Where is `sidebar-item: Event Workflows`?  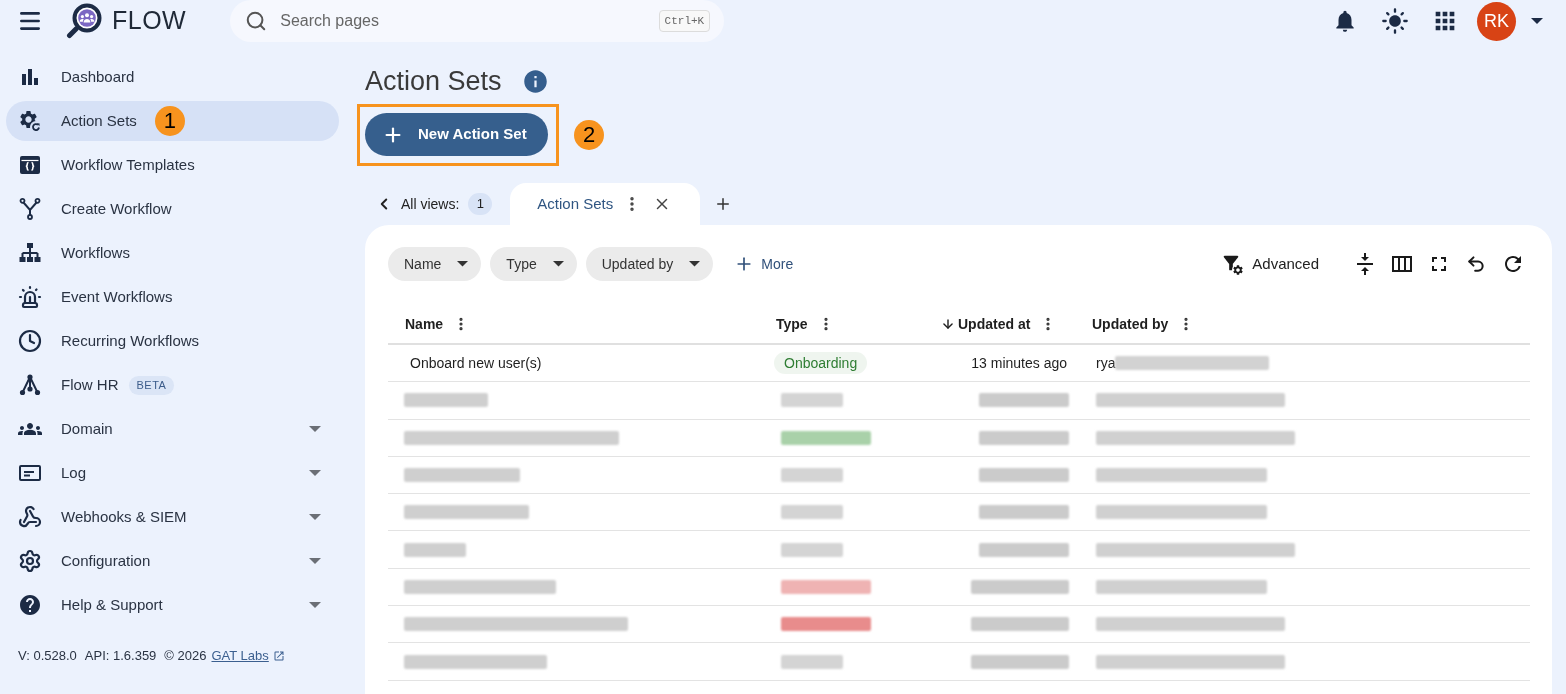 sidebar-item: Event Workflows is located at coordinates (172, 297).